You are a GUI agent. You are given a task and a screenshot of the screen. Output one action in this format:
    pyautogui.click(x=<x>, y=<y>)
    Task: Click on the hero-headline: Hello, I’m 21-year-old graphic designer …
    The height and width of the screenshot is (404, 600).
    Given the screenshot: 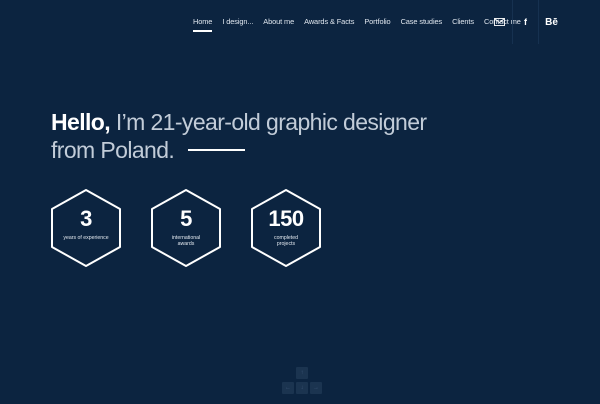 What is the action you would take?
    pyautogui.click(x=261, y=136)
    